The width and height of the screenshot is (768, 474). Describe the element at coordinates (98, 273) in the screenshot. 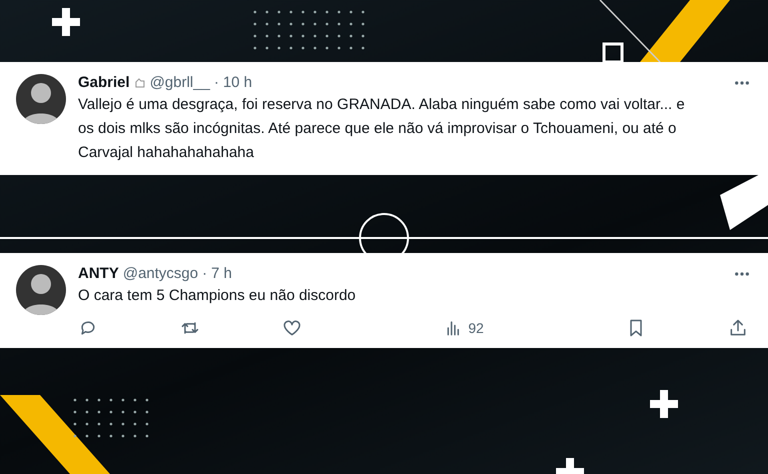

I see `author-name: ANTY` at that location.